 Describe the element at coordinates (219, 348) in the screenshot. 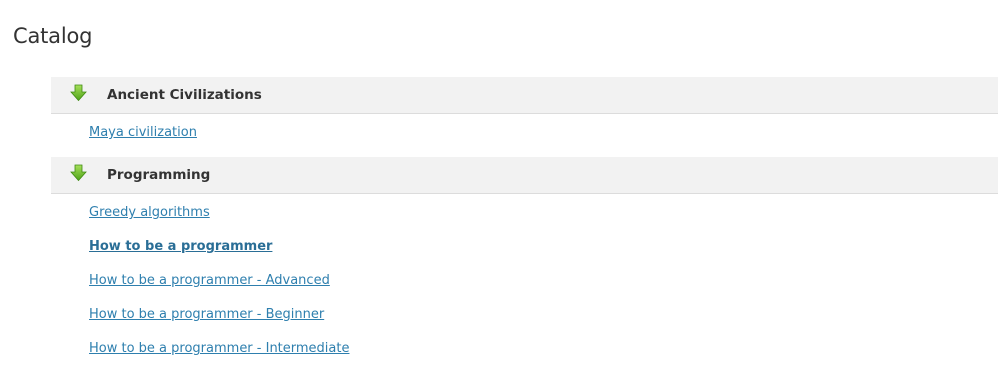

I see `course-link-programmer-intermediate: How to be a programmer - Intermediate` at that location.